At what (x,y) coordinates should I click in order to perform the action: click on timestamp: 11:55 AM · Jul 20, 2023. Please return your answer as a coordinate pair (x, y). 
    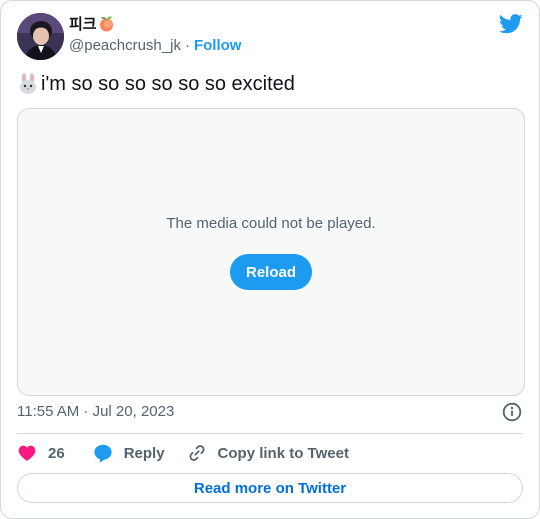
    Looking at the image, I should click on (95, 412).